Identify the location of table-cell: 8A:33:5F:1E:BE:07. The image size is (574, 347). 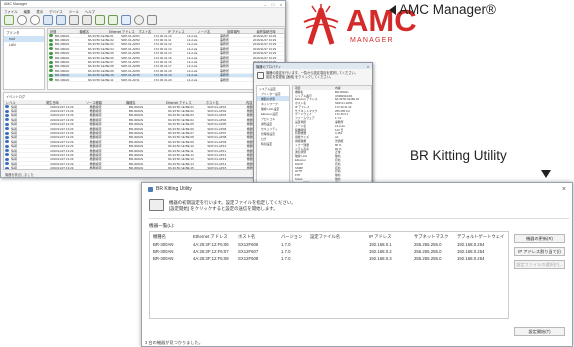
(181, 133).